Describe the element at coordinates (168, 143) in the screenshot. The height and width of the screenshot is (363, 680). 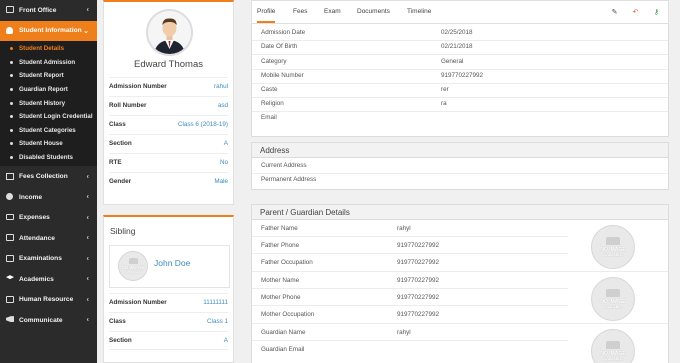
I see `profile-field-section: Section A` at that location.